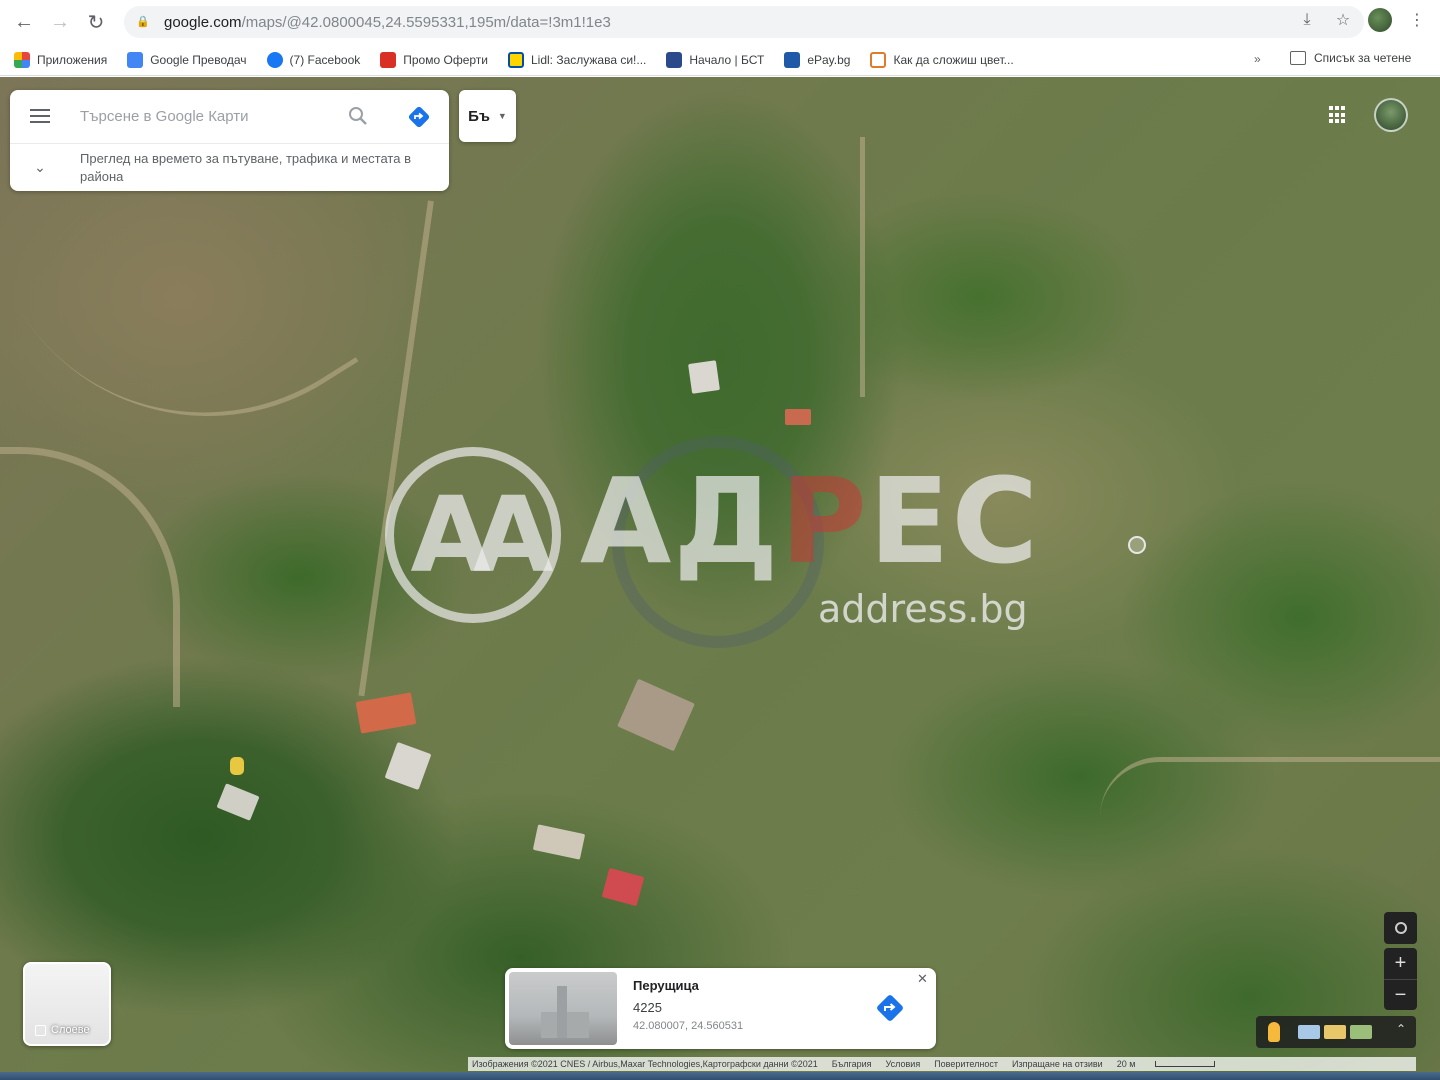 Image resolution: width=1440 pixels, height=1080 pixels. Describe the element at coordinates (1401, 1029) in the screenshot. I see `expand-icon: ⌃` at that location.